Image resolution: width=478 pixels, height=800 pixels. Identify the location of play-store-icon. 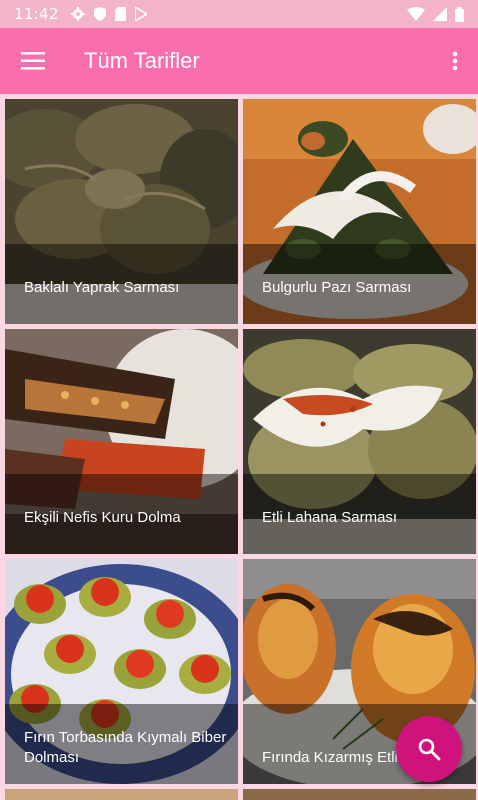
(140, 14).